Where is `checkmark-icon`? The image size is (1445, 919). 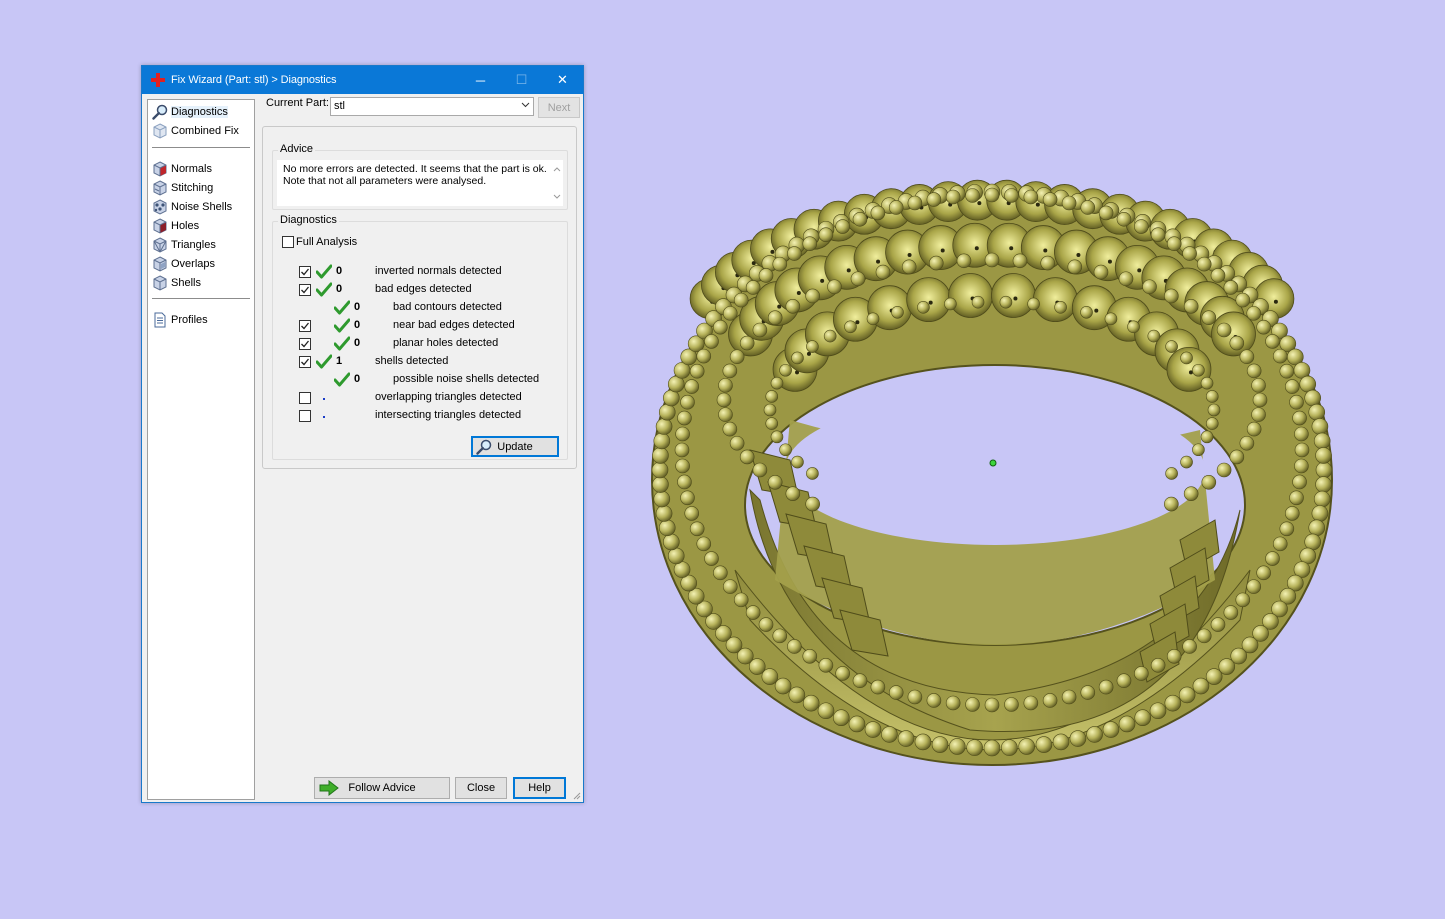
checkmark-icon is located at coordinates (305, 344).